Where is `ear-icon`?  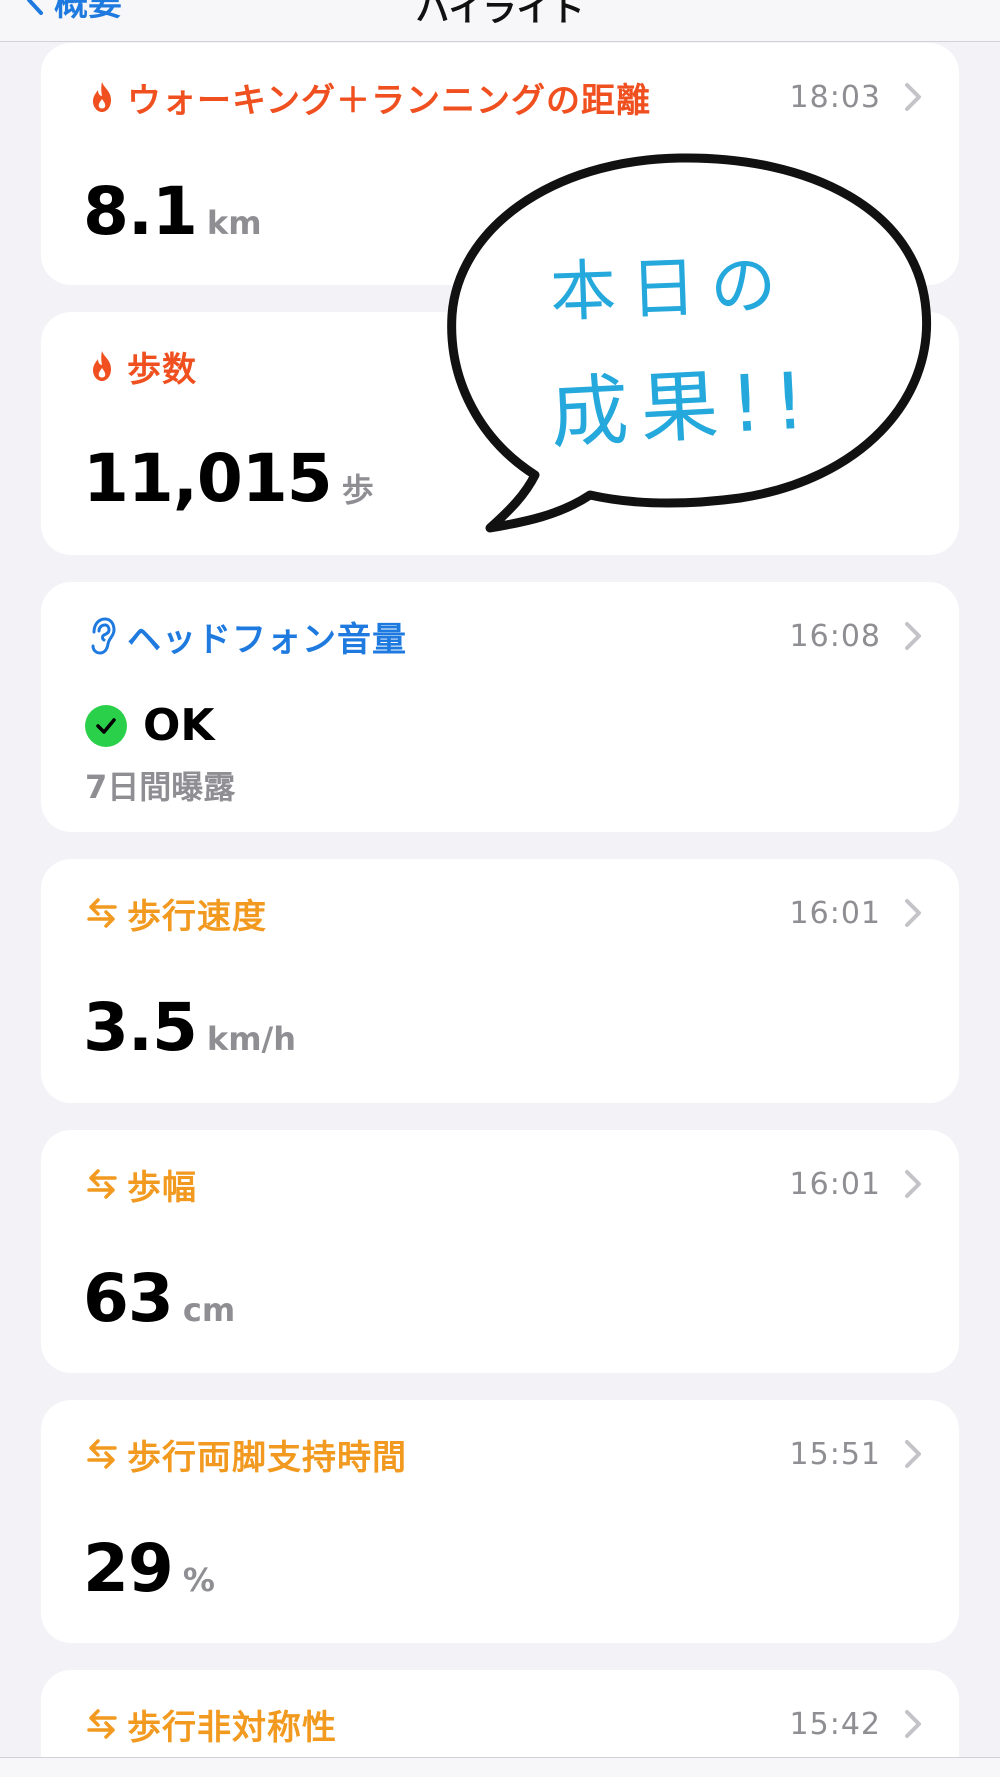 ear-icon is located at coordinates (102, 636).